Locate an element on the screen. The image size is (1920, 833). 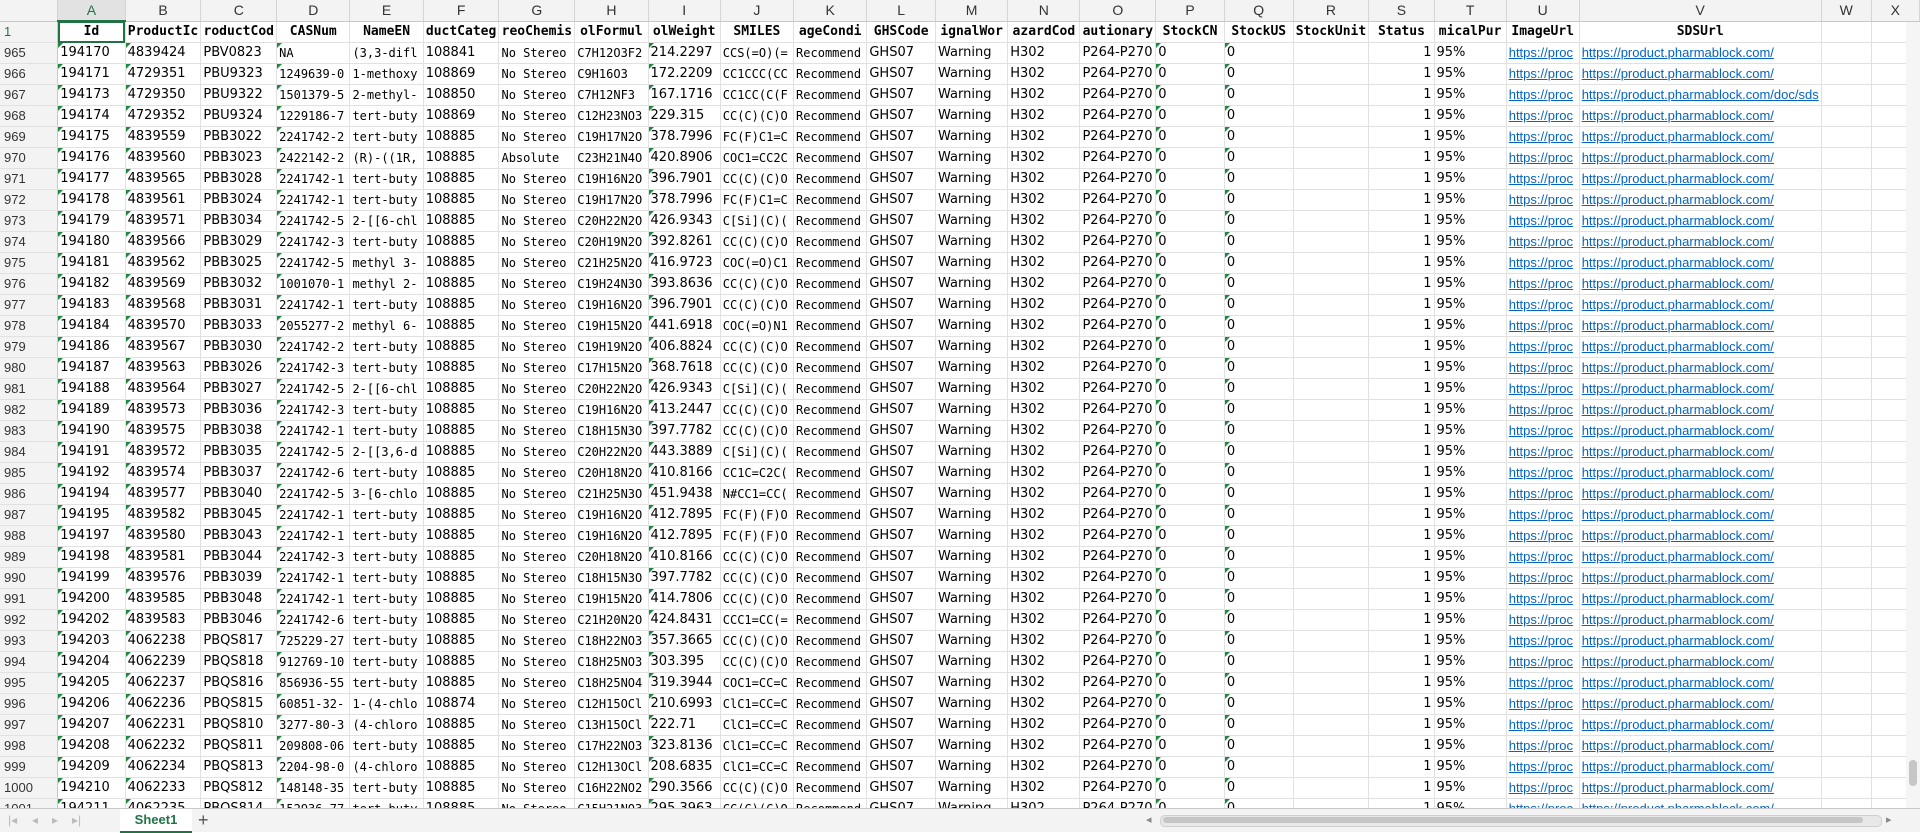
cell: 4062238 is located at coordinates (163, 641).